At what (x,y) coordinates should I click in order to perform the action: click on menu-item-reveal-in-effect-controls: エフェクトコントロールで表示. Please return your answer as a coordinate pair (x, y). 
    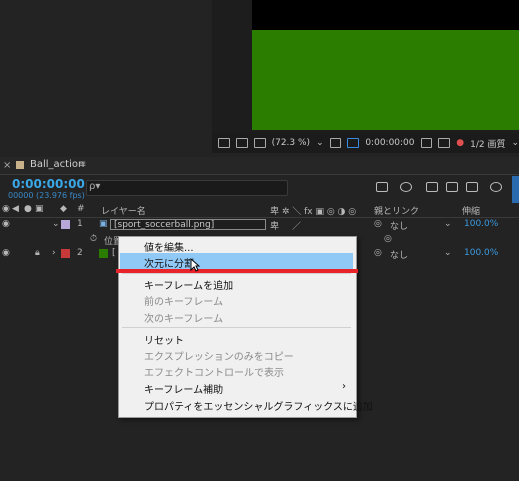
    Looking at the image, I should click on (214, 373).